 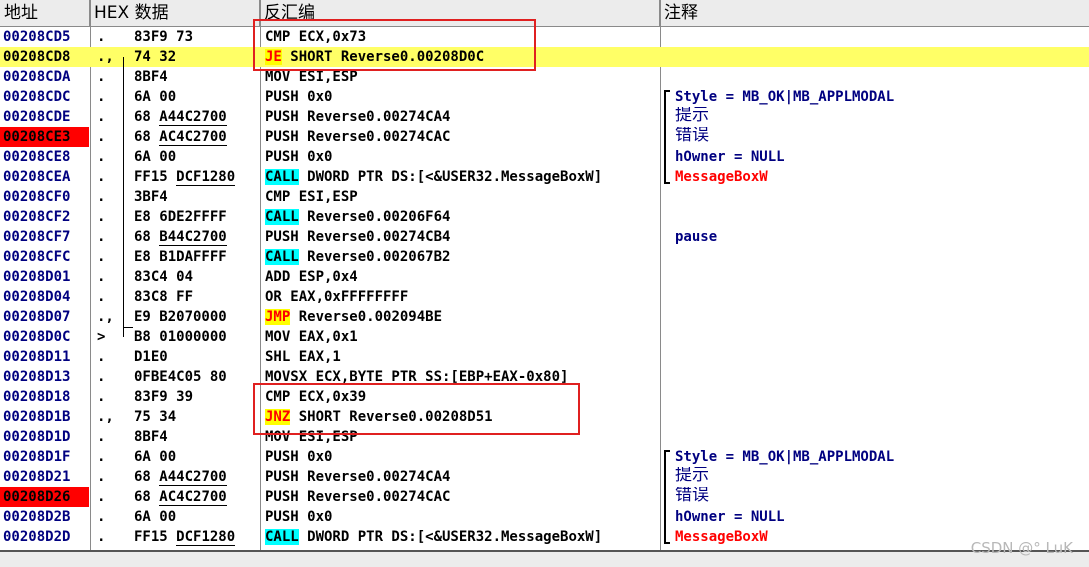 What do you see at coordinates (180, 257) in the screenshot?
I see `row-hex: E8 B1DAFFFF` at bounding box center [180, 257].